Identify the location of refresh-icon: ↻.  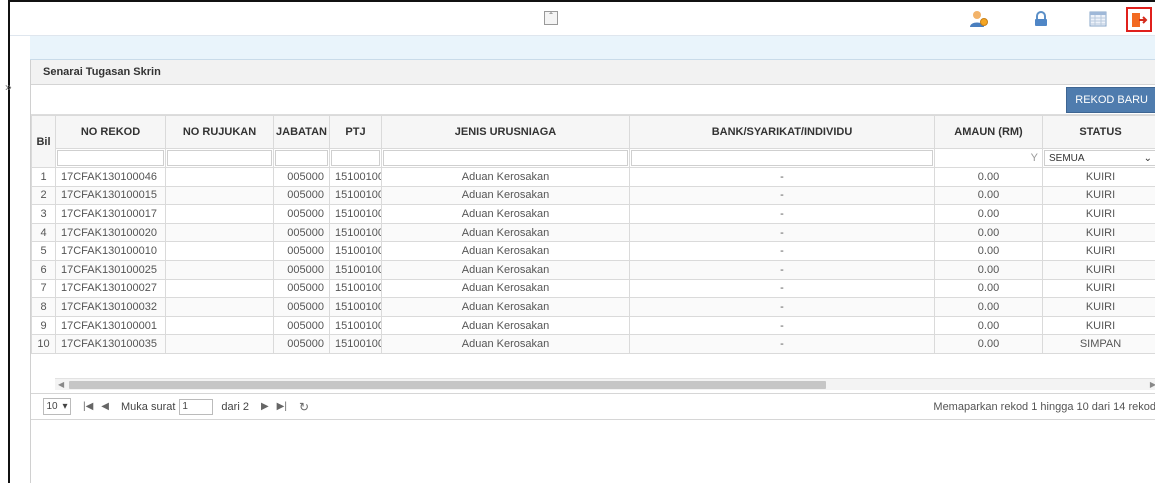
(304, 407).